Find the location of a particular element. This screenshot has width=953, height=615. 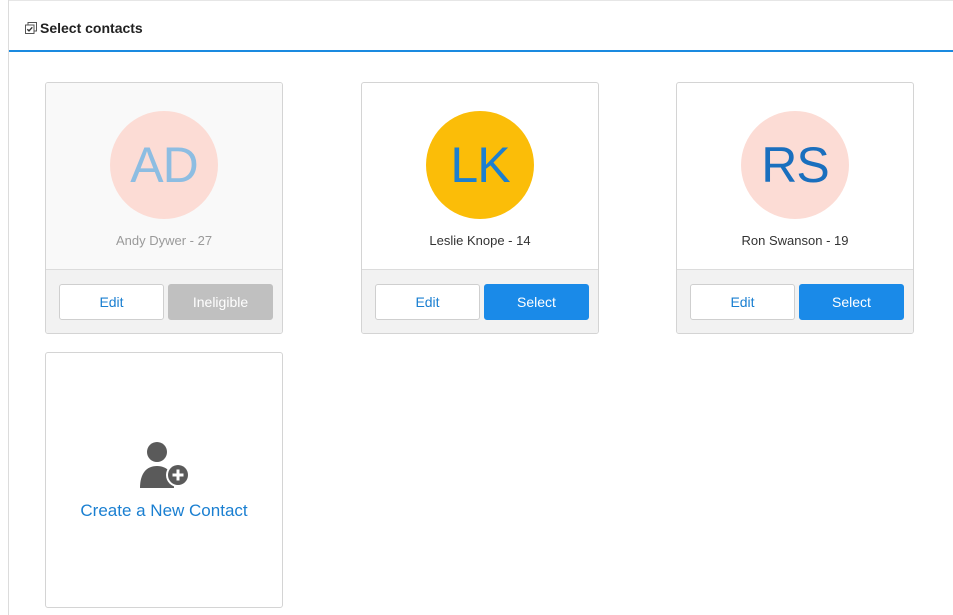

avatar: LK is located at coordinates (480, 165).